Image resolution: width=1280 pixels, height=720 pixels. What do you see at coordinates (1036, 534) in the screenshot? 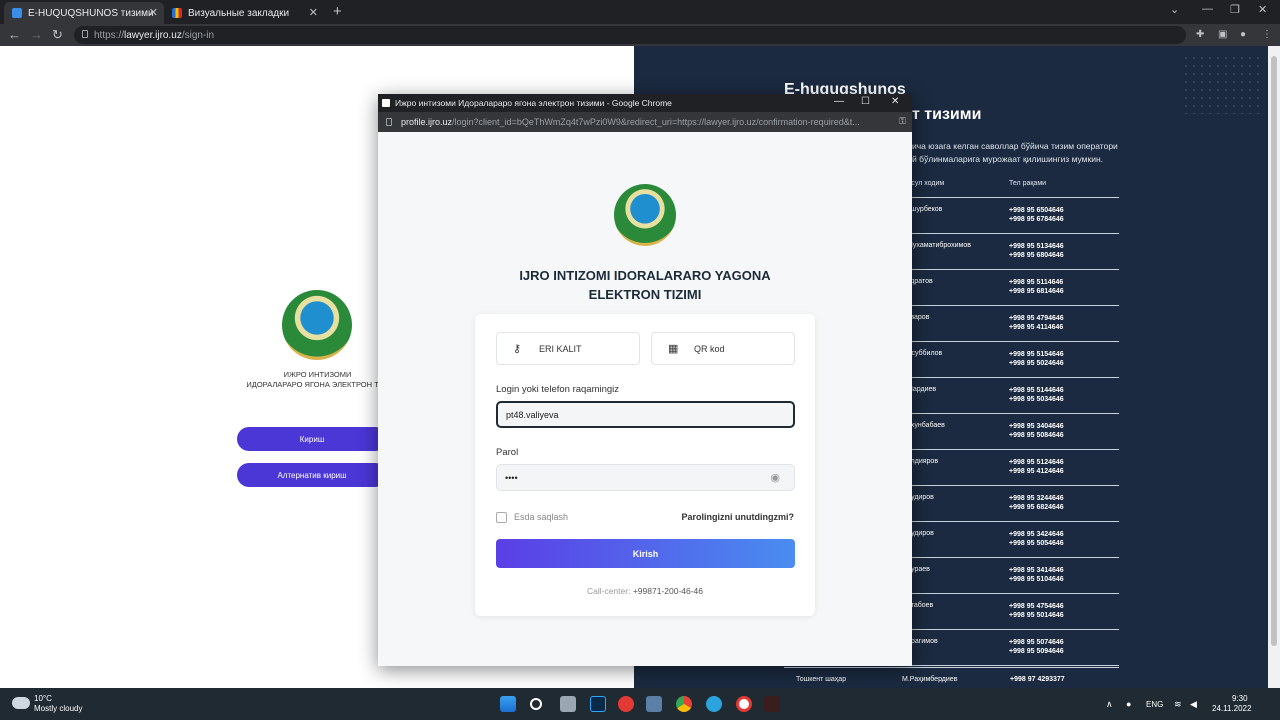
I see `contact-phone: +998 95 3424646` at bounding box center [1036, 534].